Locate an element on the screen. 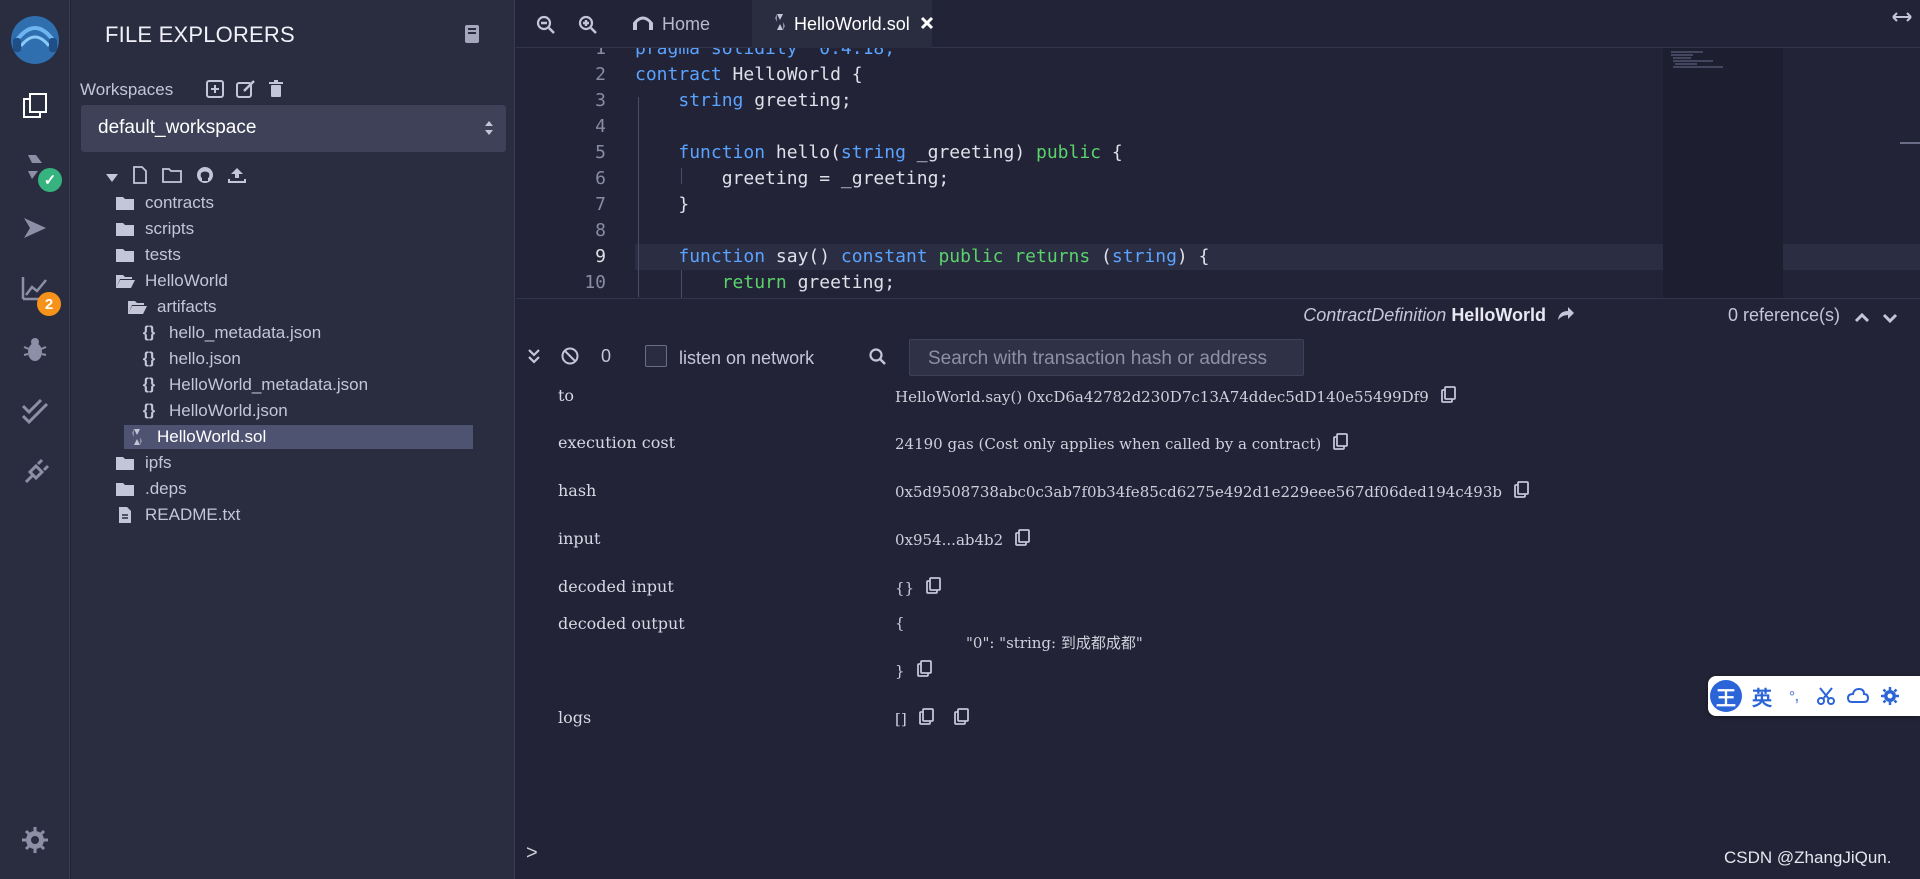 Image resolution: width=1920 pixels, height=879 pixels. tree-item-helloworld-sol: HelloWorld.sol is located at coordinates (298, 437).